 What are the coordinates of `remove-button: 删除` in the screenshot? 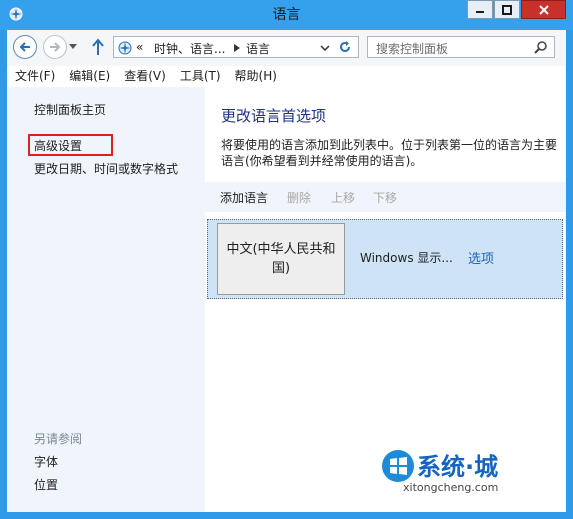 It's located at (299, 197).